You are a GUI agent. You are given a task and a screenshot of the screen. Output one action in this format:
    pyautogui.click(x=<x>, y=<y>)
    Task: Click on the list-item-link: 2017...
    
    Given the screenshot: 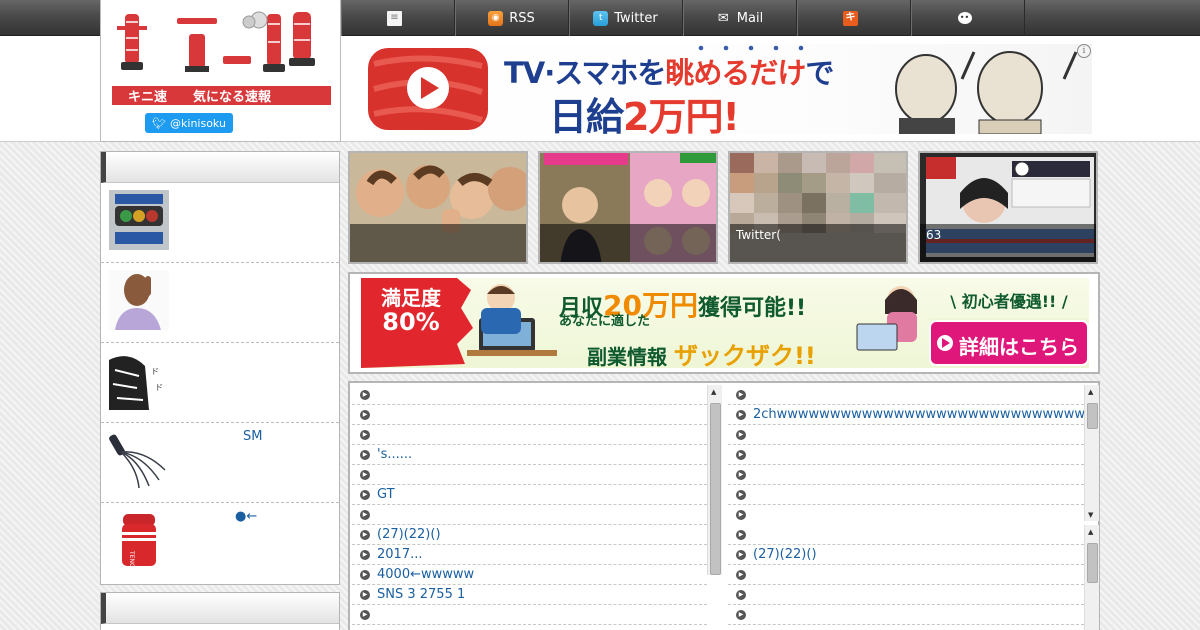 What is the action you would take?
    pyautogui.click(x=399, y=554)
    